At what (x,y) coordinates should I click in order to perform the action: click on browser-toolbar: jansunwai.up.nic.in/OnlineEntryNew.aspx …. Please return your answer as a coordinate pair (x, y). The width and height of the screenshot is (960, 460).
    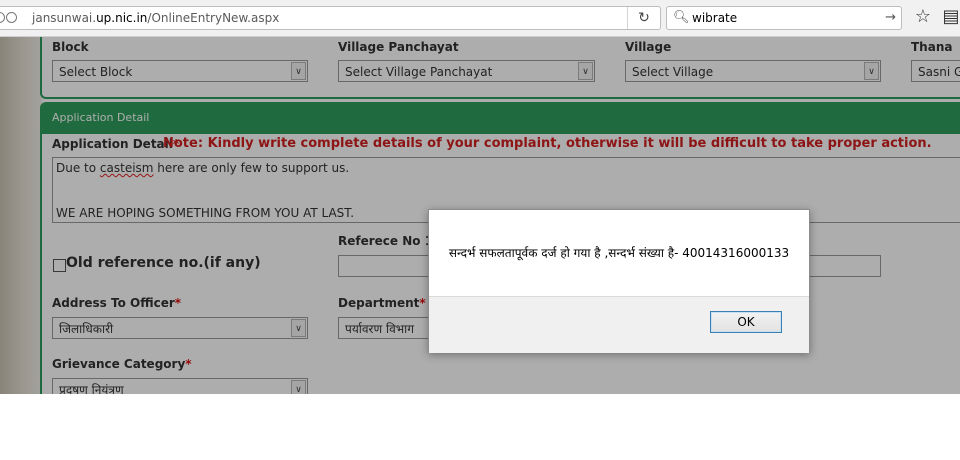
    Looking at the image, I should click on (480, 18).